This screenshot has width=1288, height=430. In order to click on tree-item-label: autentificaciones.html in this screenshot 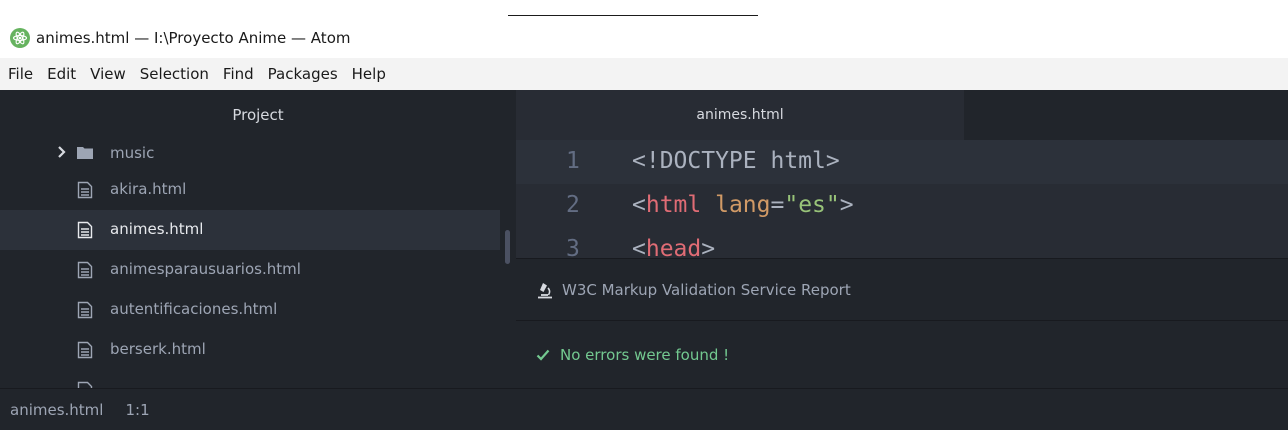, I will do `click(194, 309)`.